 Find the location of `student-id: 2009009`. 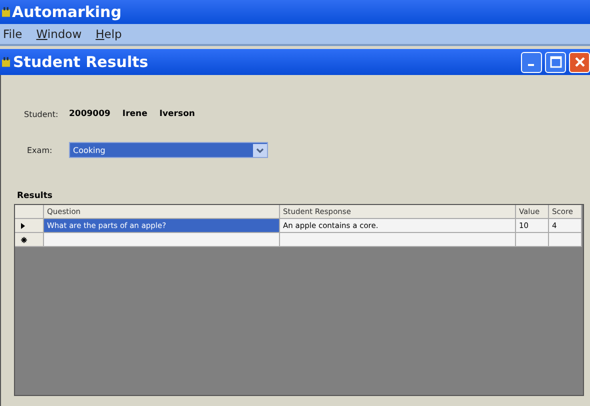

student-id: 2009009 is located at coordinates (89, 114).